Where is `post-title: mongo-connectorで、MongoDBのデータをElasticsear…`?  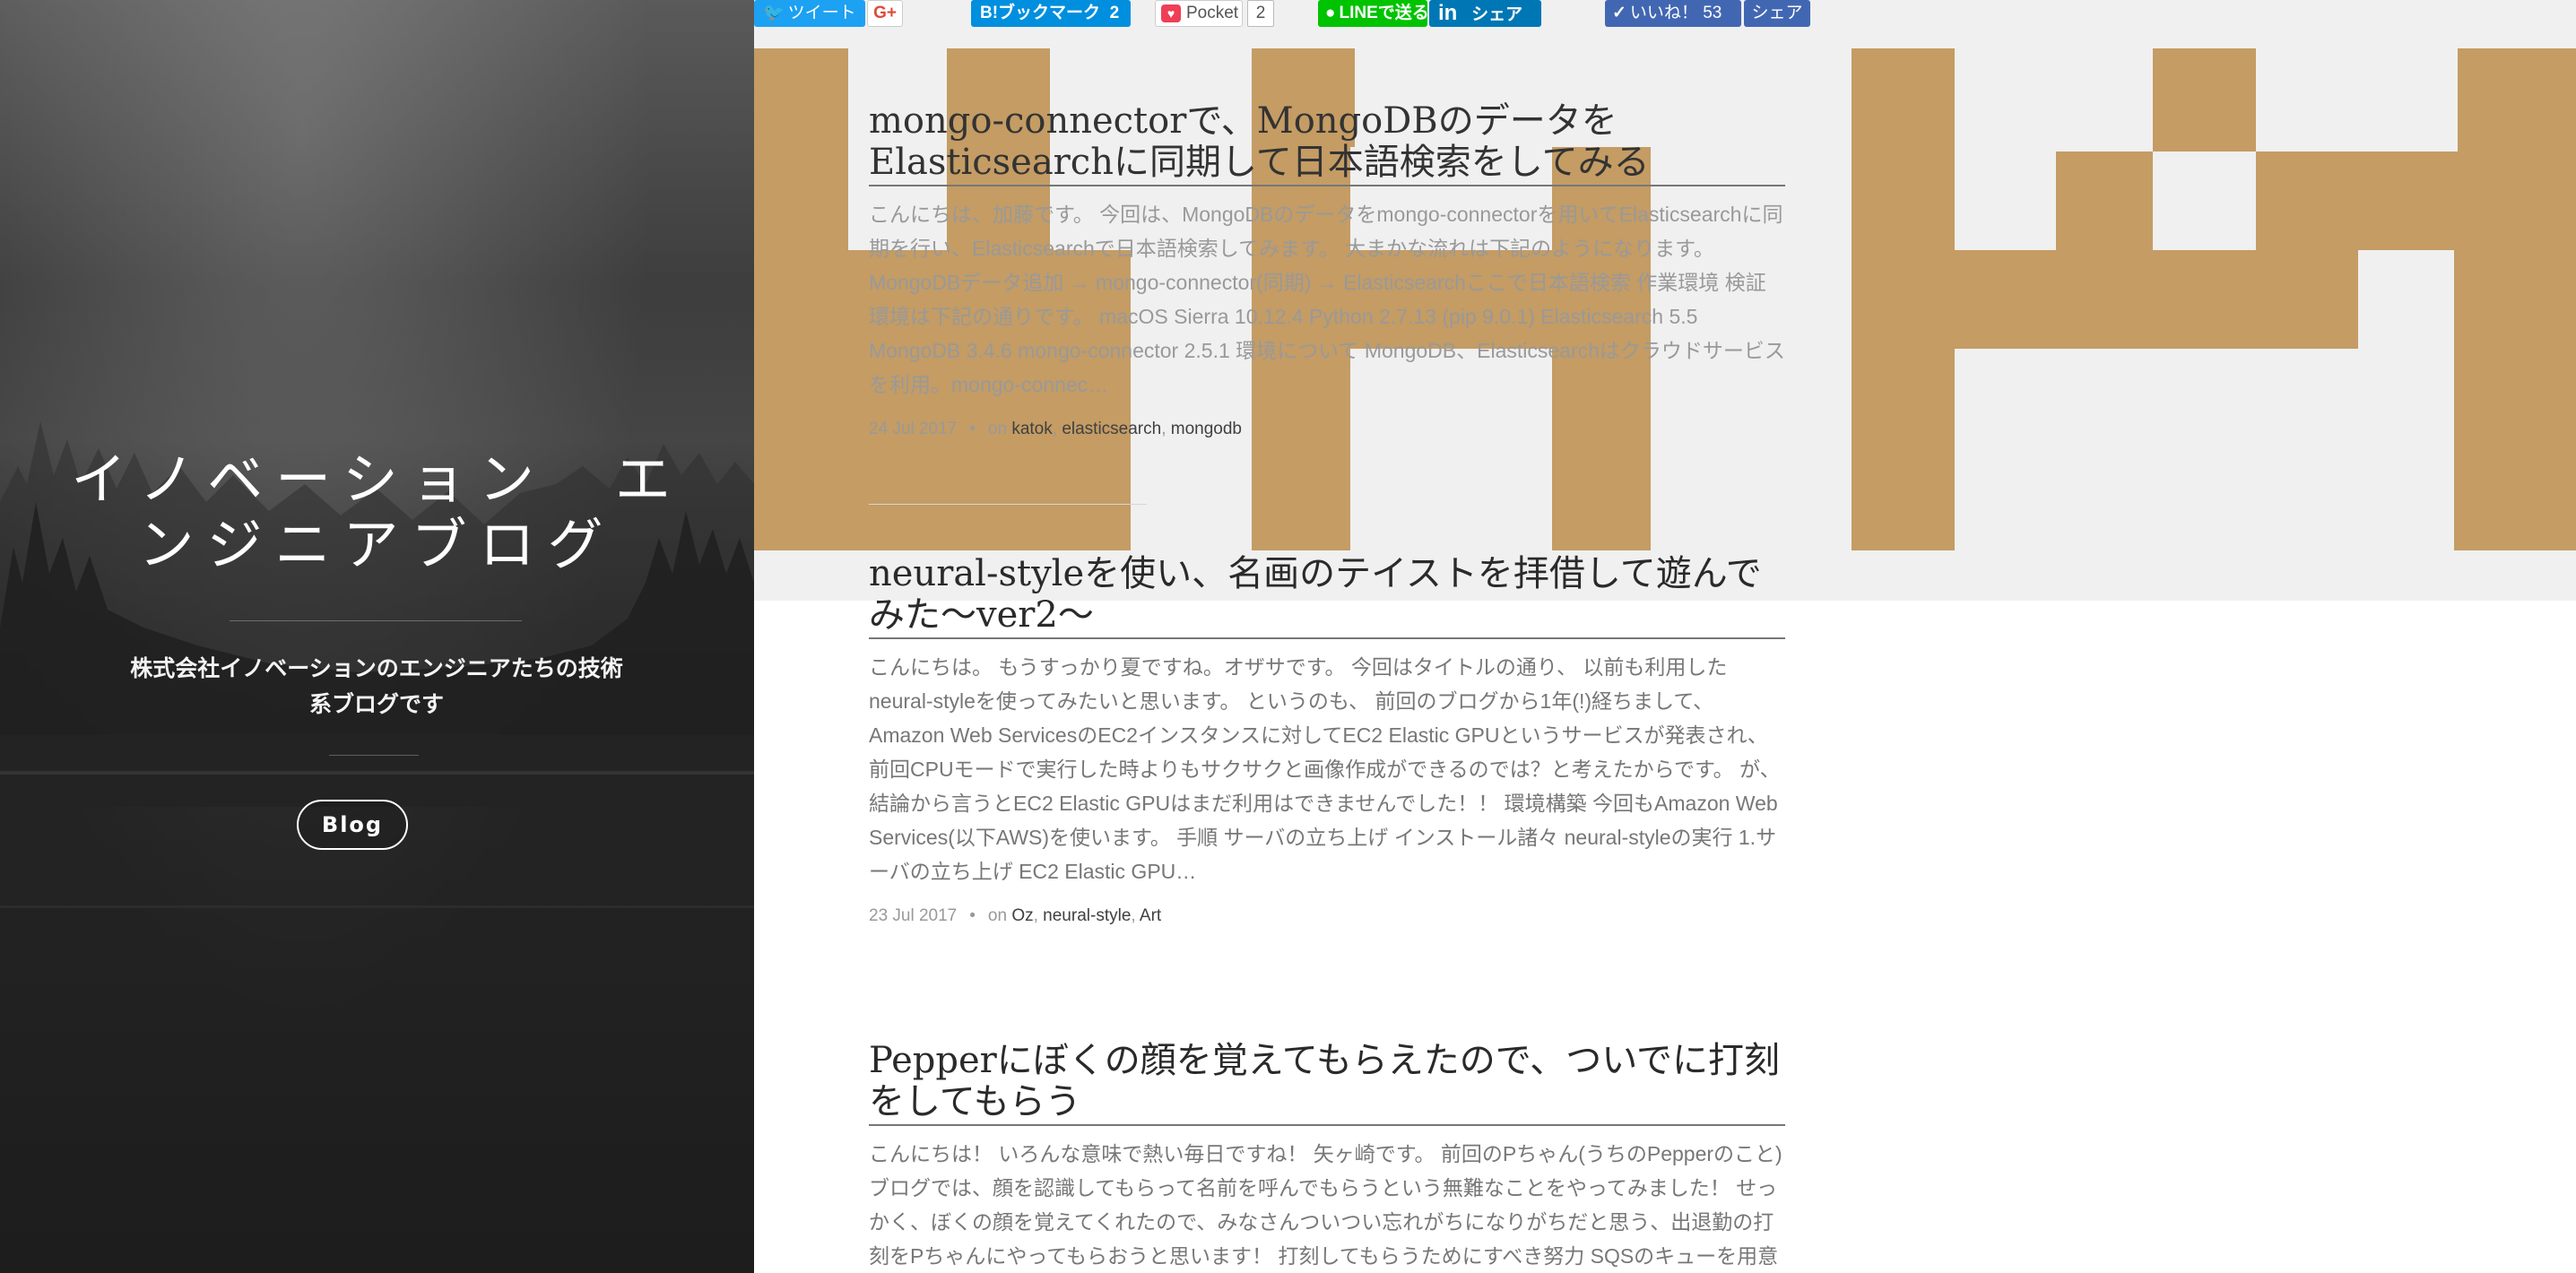 post-title: mongo-connectorで、MongoDBのデータをElasticsear… is located at coordinates (1327, 141).